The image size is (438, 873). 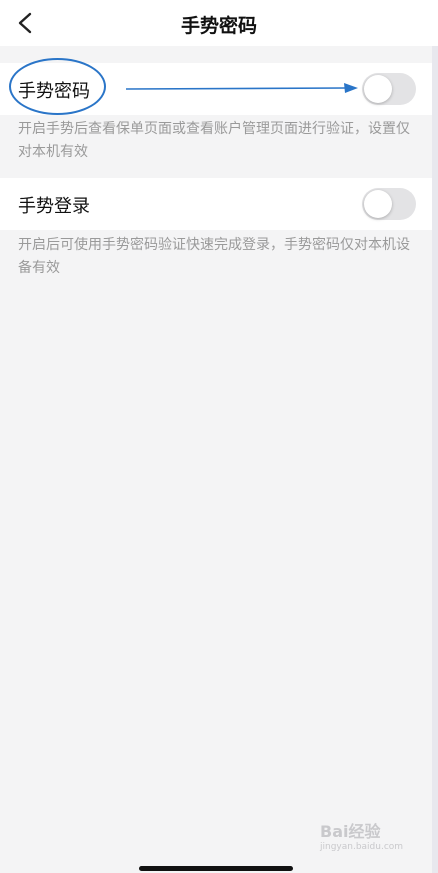 I want to click on annotation-arrow-icon, so click(x=242, y=88).